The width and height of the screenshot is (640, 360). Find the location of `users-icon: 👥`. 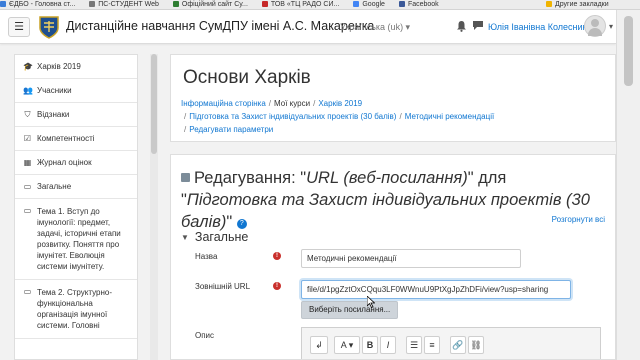

users-icon: 👥 is located at coordinates (28, 90).